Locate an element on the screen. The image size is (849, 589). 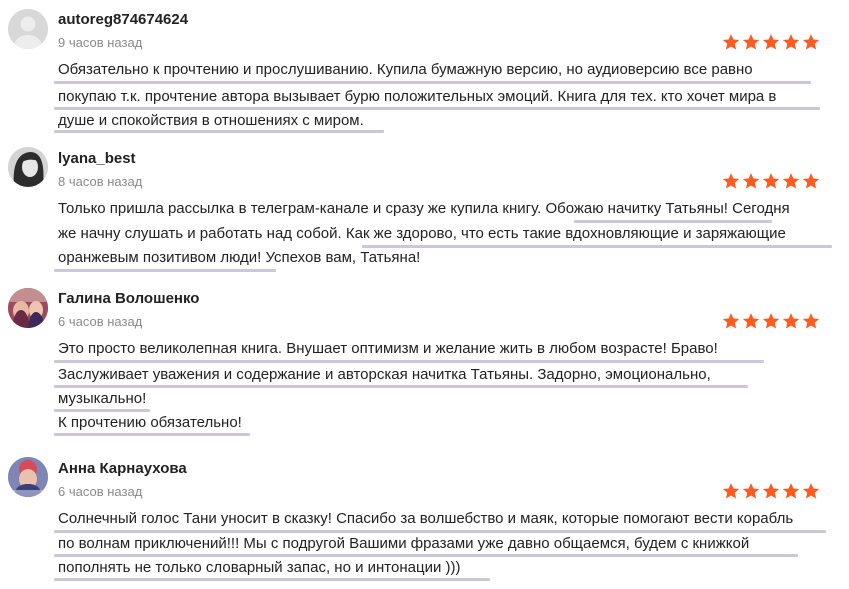
avatar is located at coordinates (28, 477).